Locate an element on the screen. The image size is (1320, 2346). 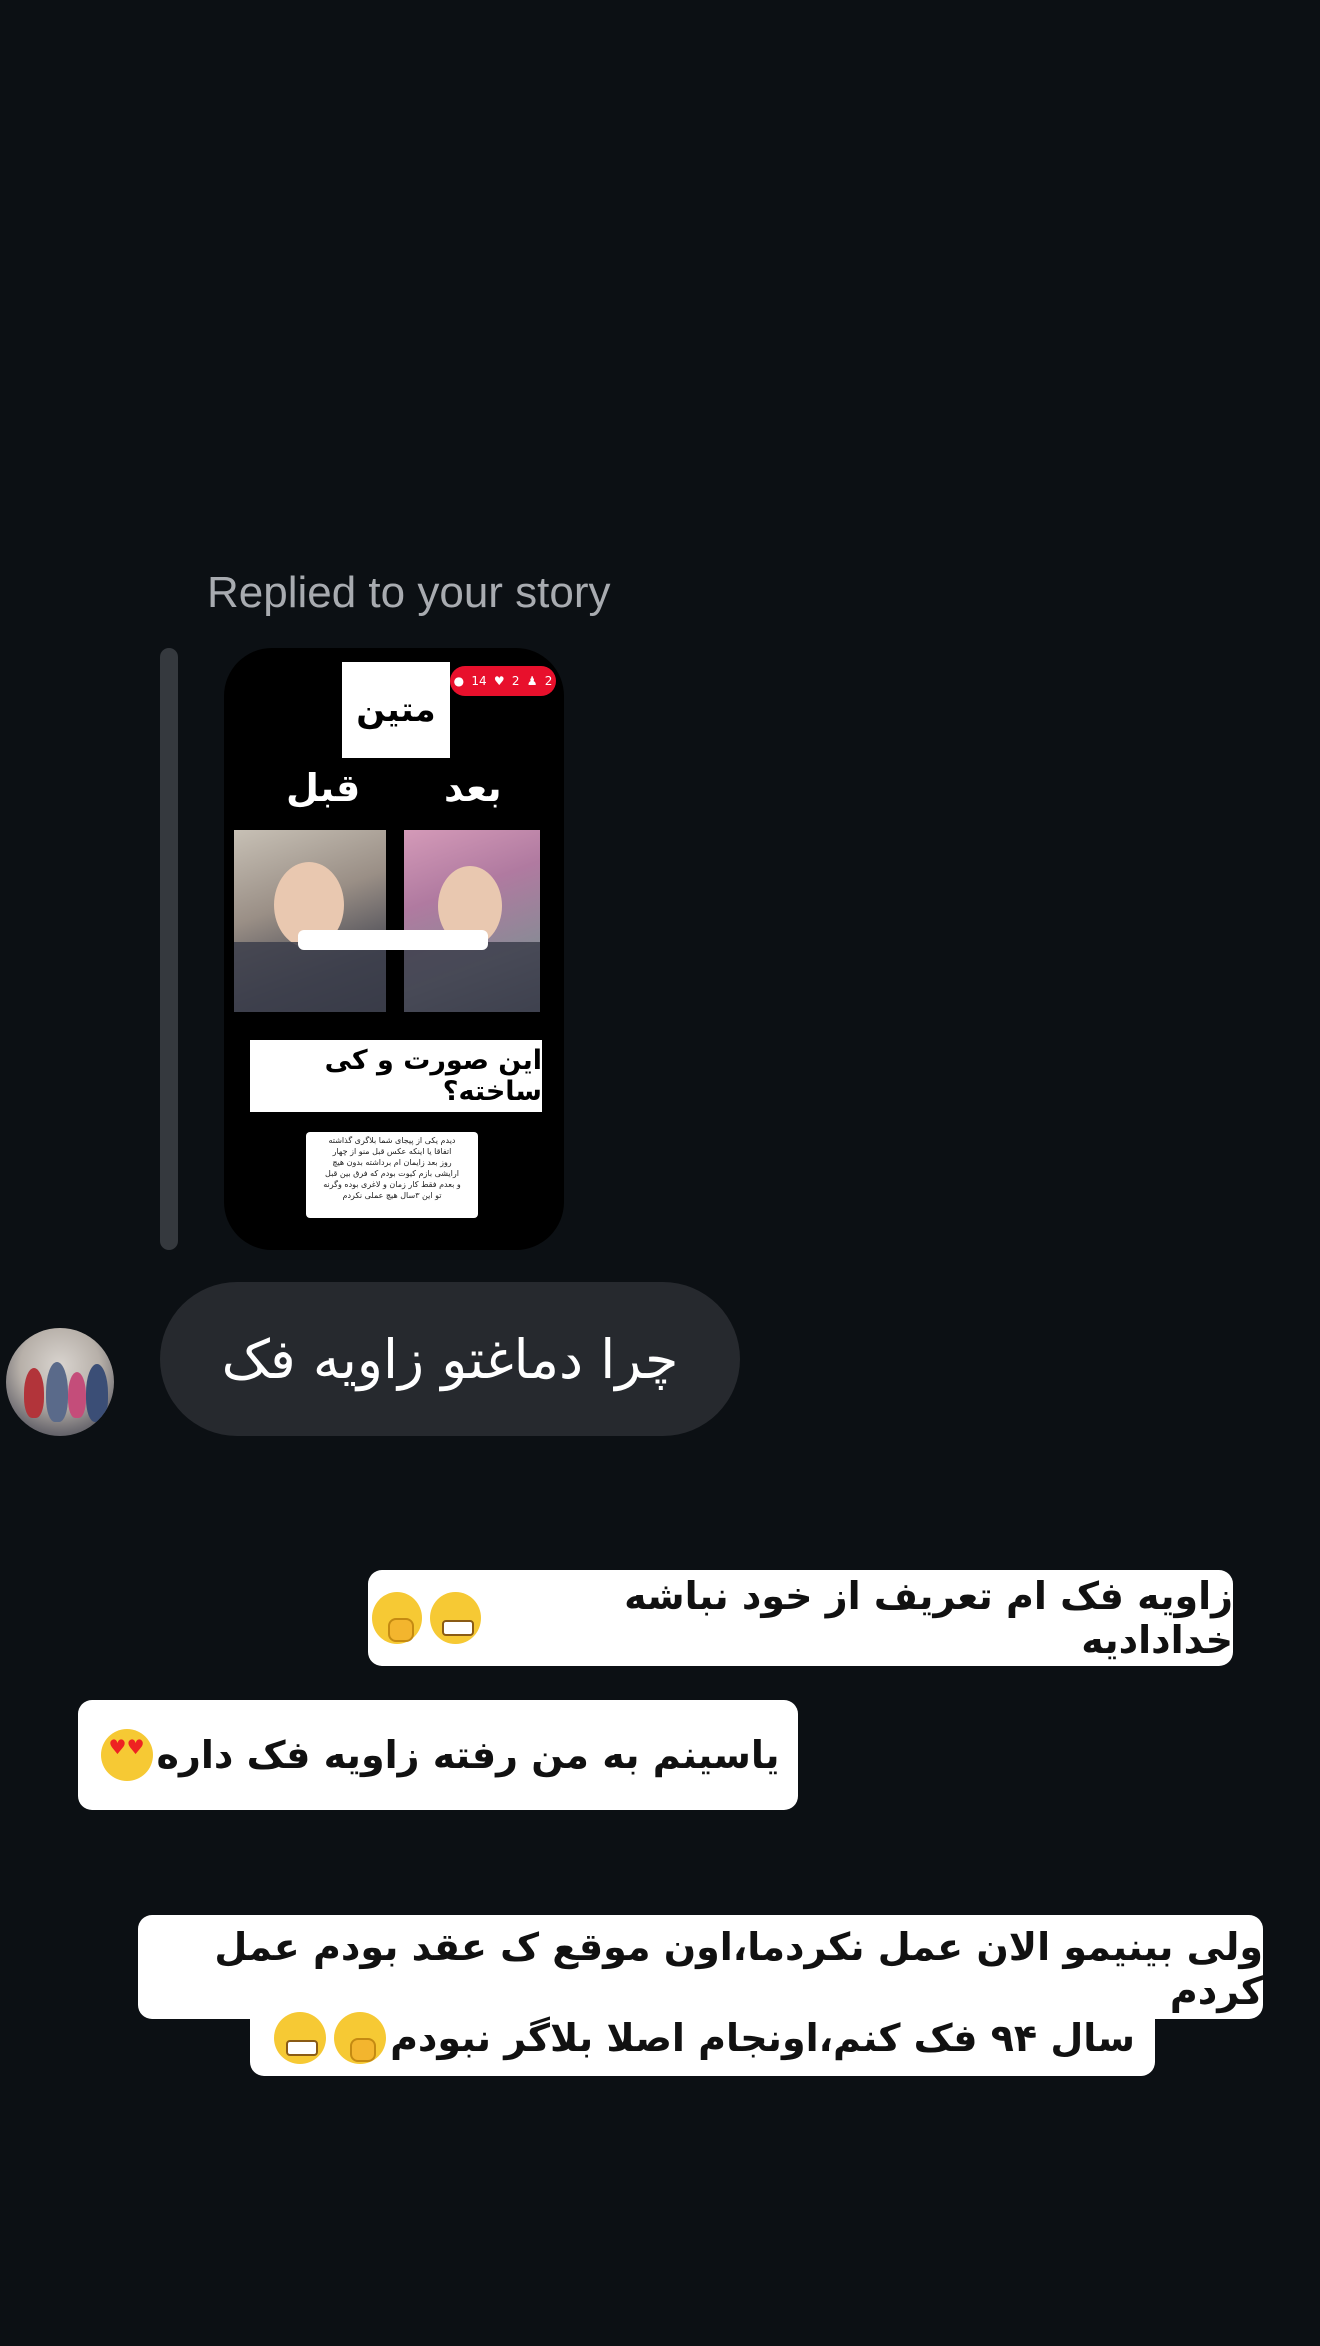
follower-count: 2 is located at coordinates (548, 681).